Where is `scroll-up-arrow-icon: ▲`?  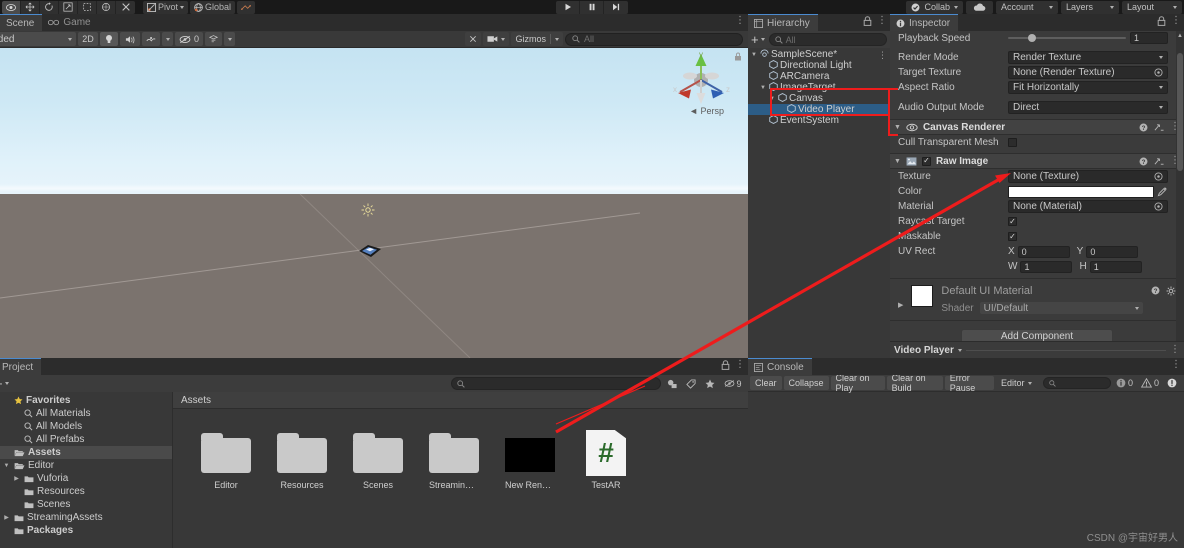
scroll-up-arrow-icon: ▲ is located at coordinates (1180, 36).